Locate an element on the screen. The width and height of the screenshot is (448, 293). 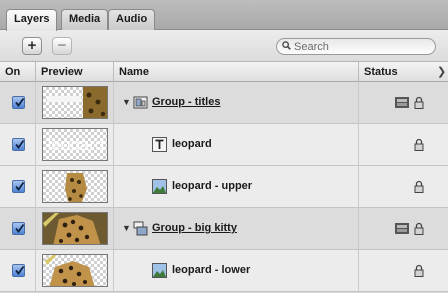
tab-audio-label: Audio is located at coordinates (132, 19).